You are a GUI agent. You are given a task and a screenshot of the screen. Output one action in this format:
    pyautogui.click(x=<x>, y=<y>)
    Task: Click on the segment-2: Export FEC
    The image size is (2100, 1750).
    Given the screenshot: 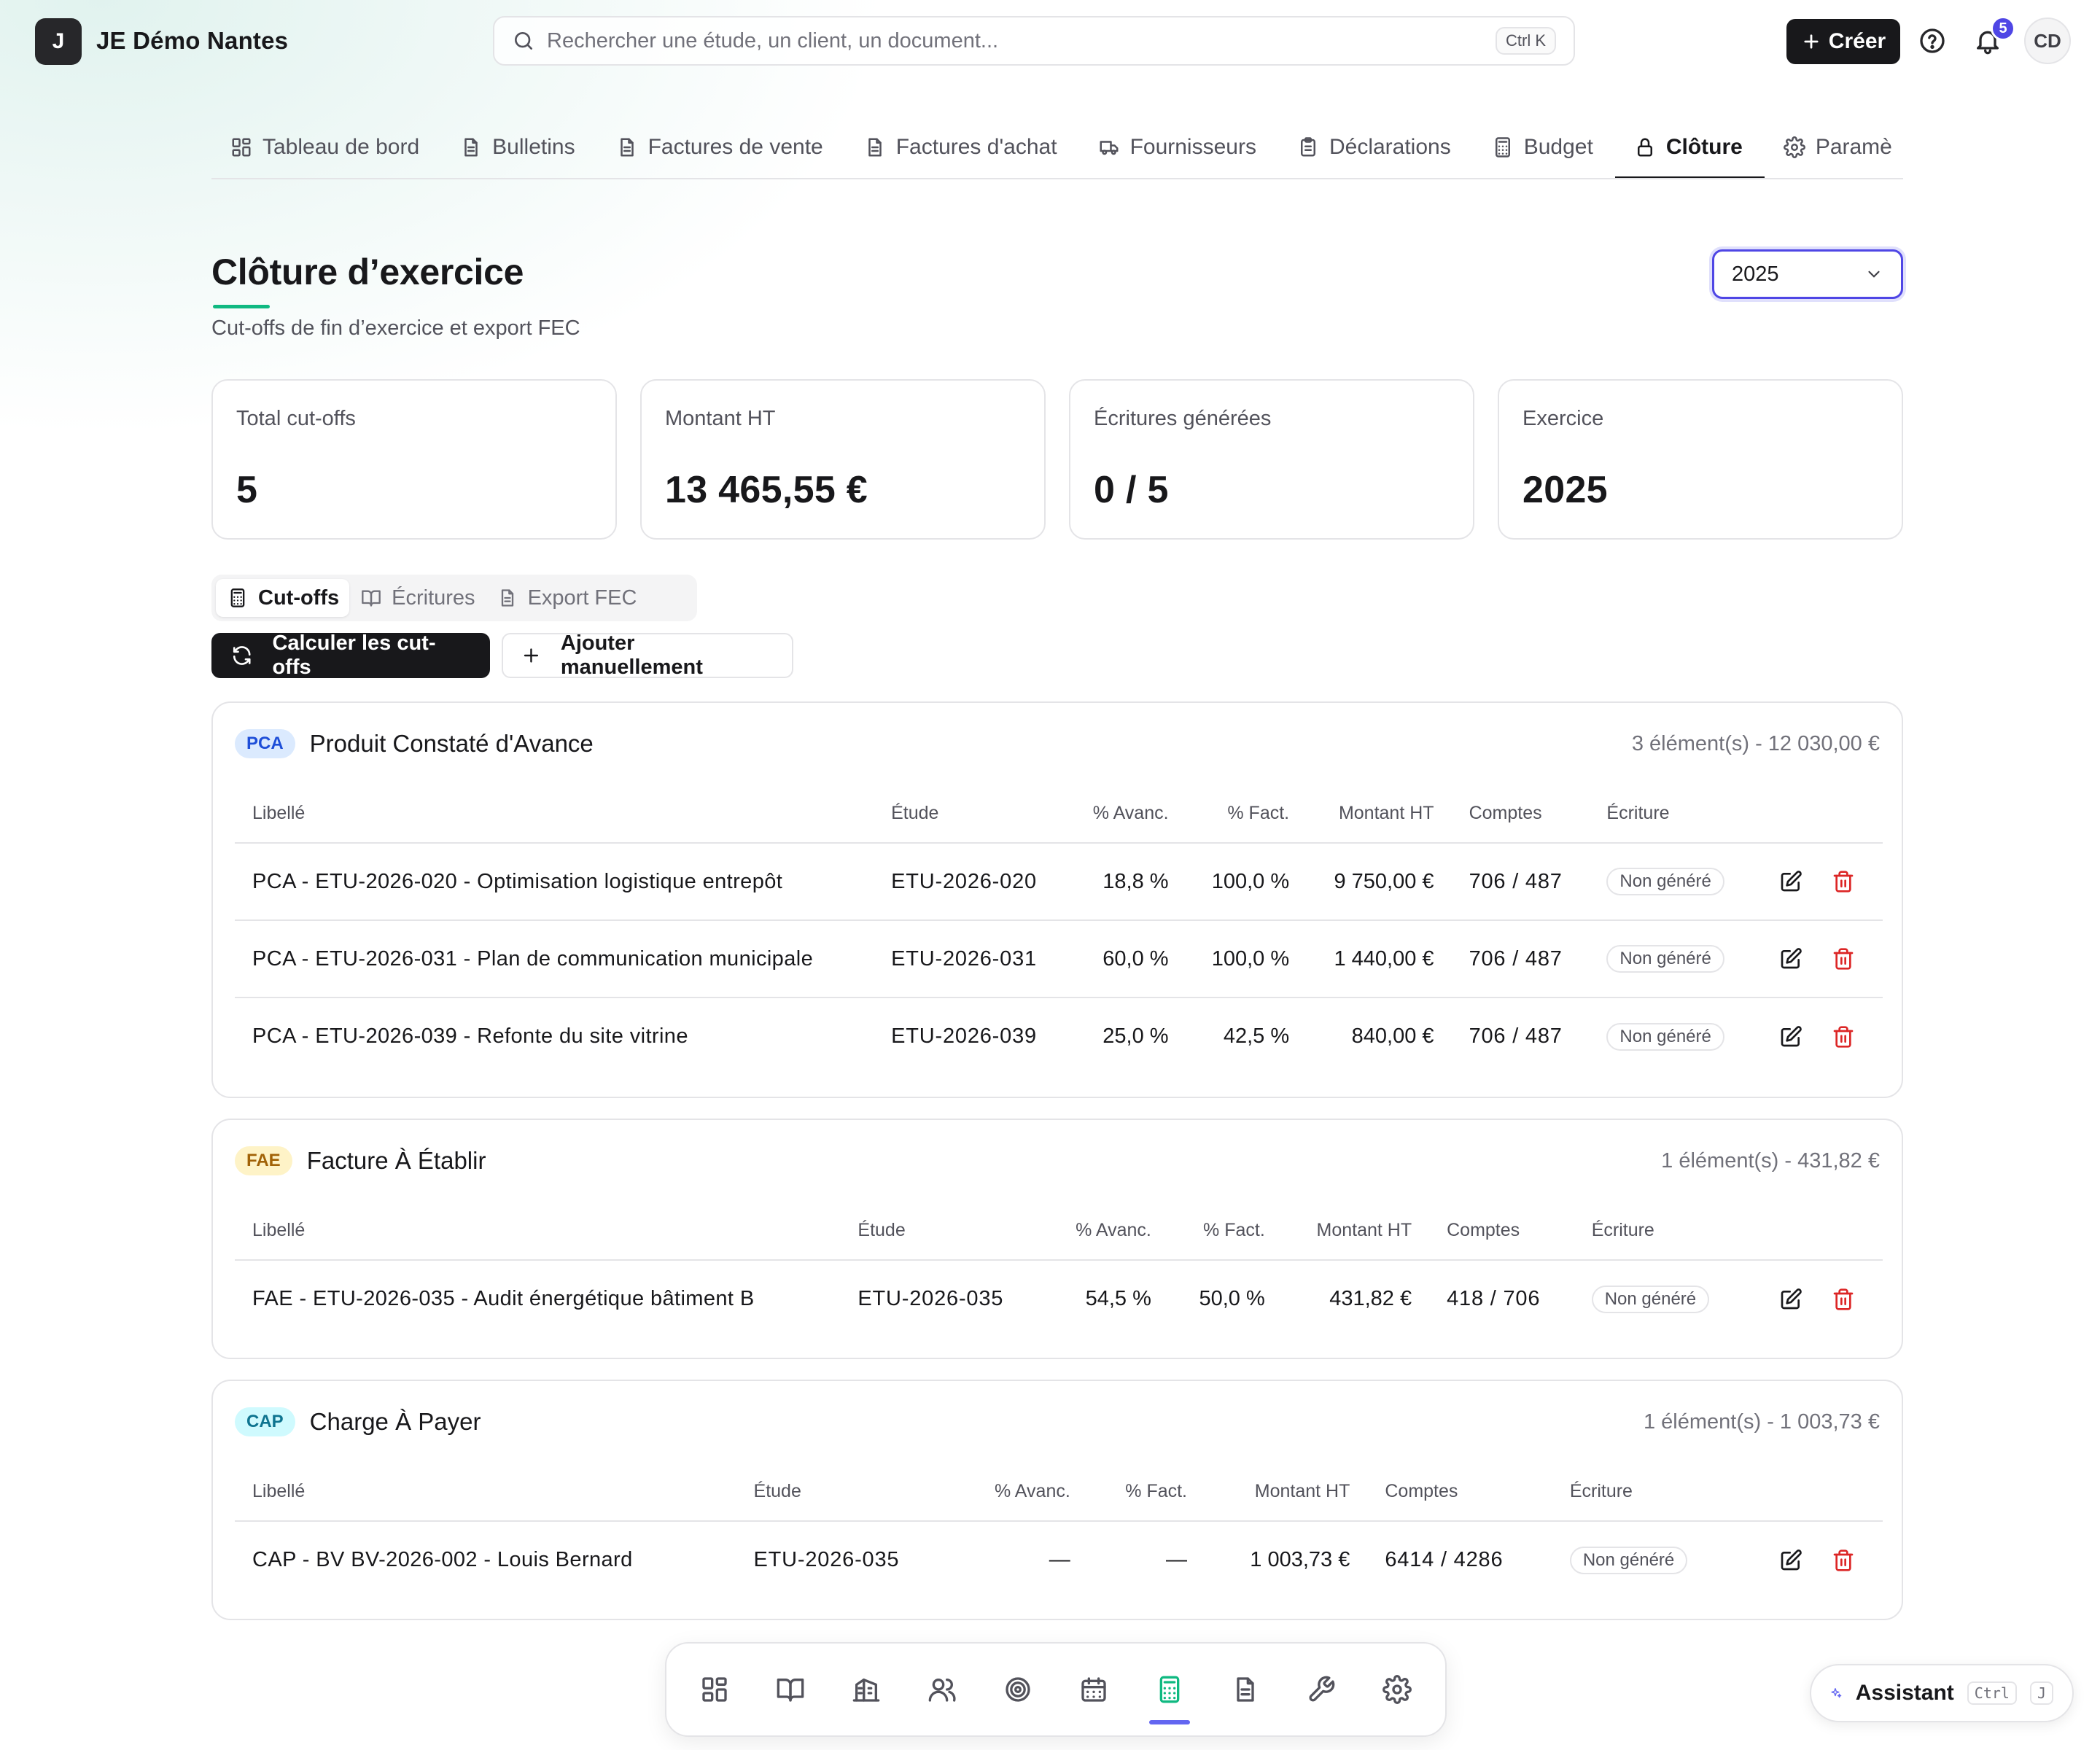 What is the action you would take?
    pyautogui.click(x=567, y=598)
    